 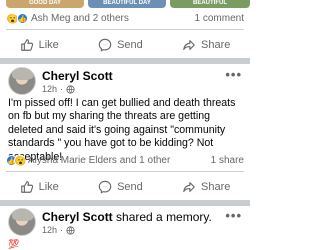 I want to click on post2-header: Cheryl Scott 12h · •••, so click(x=125, y=82).